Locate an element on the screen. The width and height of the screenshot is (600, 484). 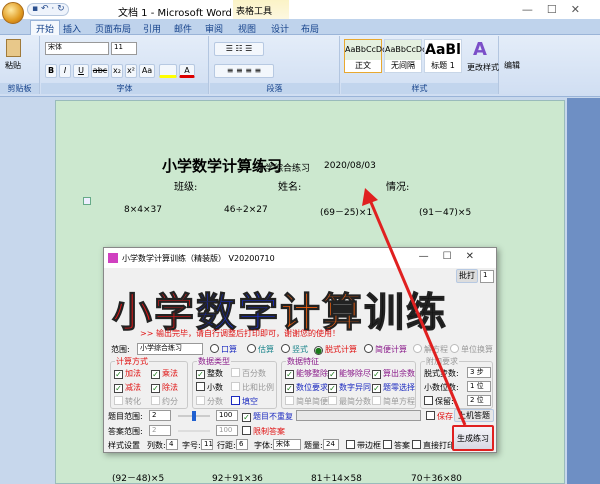
data-type-group: 数据类型 ✓ 整数 百分数 小数 比和比例 分数 填空 is located at coordinates (234, 382).